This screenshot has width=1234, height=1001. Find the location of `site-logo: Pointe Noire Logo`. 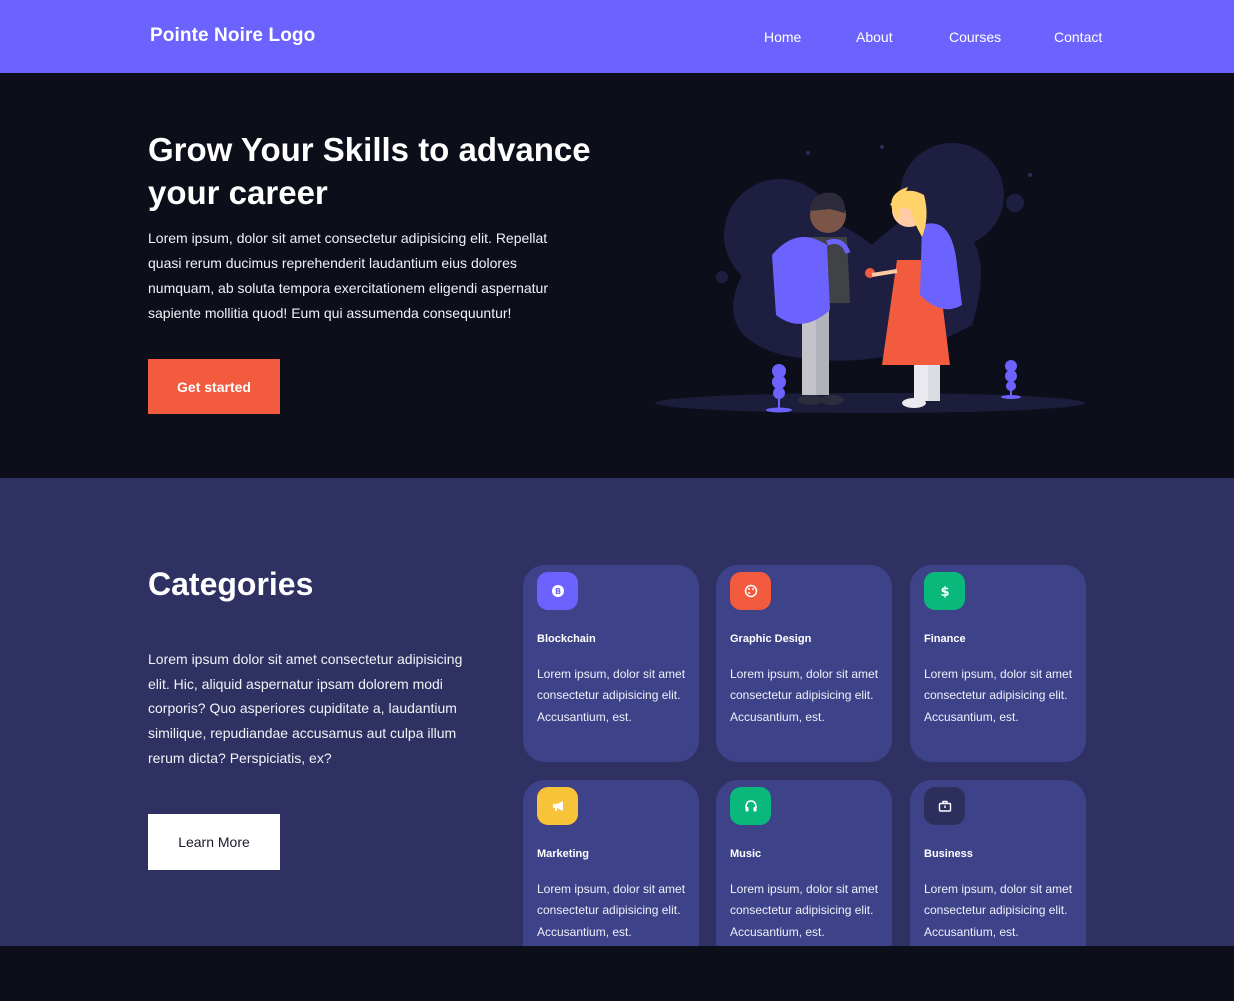

site-logo: Pointe Noire Logo is located at coordinates (232, 36).